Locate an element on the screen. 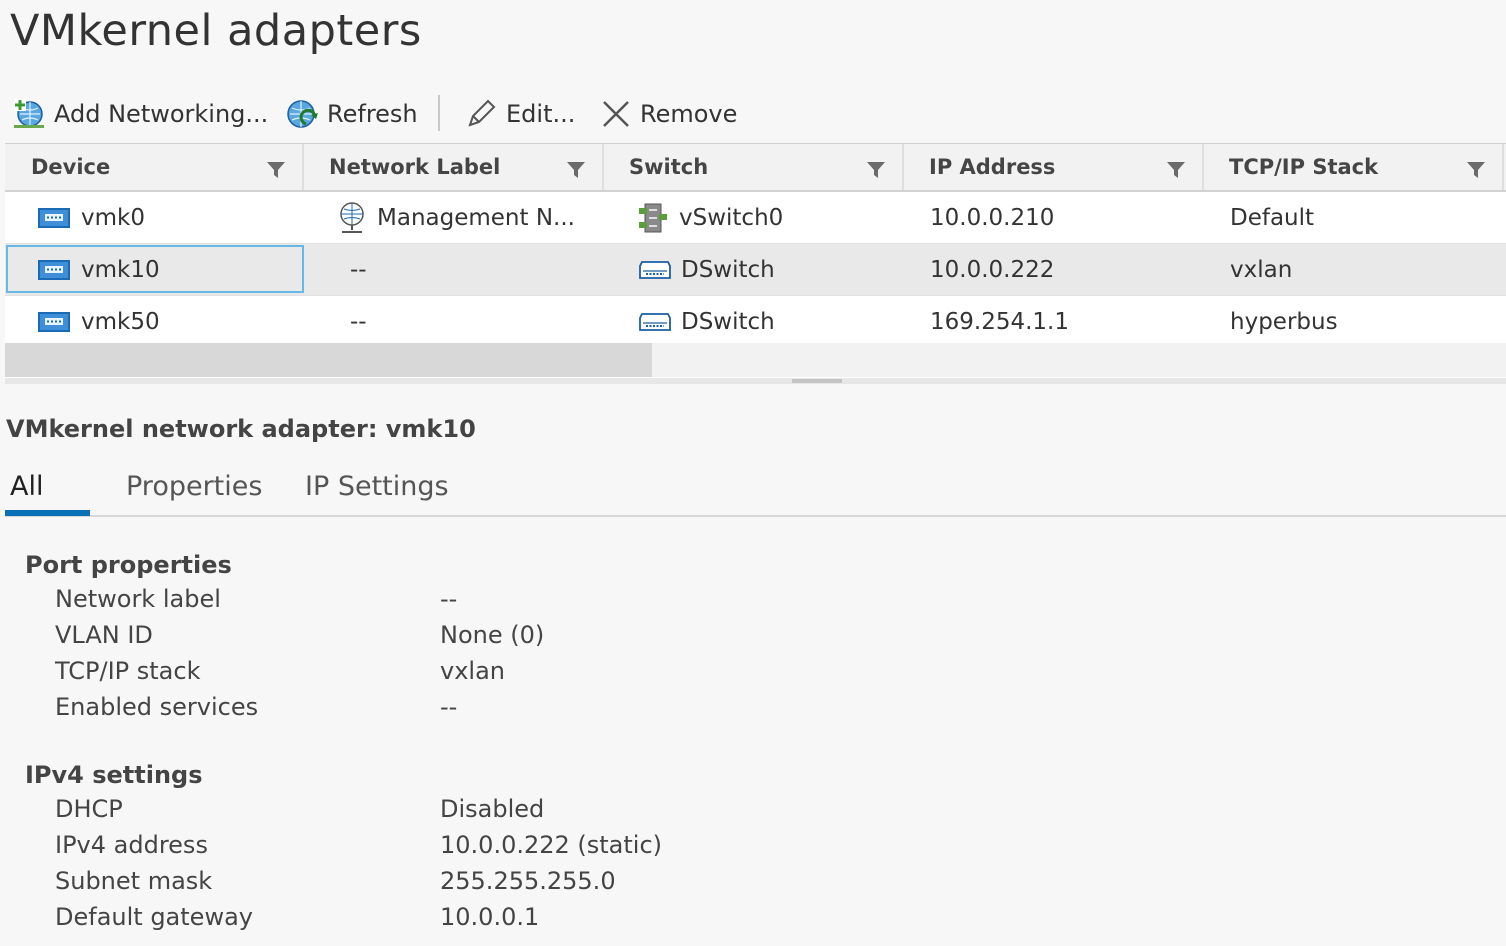 This screenshot has width=1506, height=946. refresh-icon is located at coordinates (302, 114).